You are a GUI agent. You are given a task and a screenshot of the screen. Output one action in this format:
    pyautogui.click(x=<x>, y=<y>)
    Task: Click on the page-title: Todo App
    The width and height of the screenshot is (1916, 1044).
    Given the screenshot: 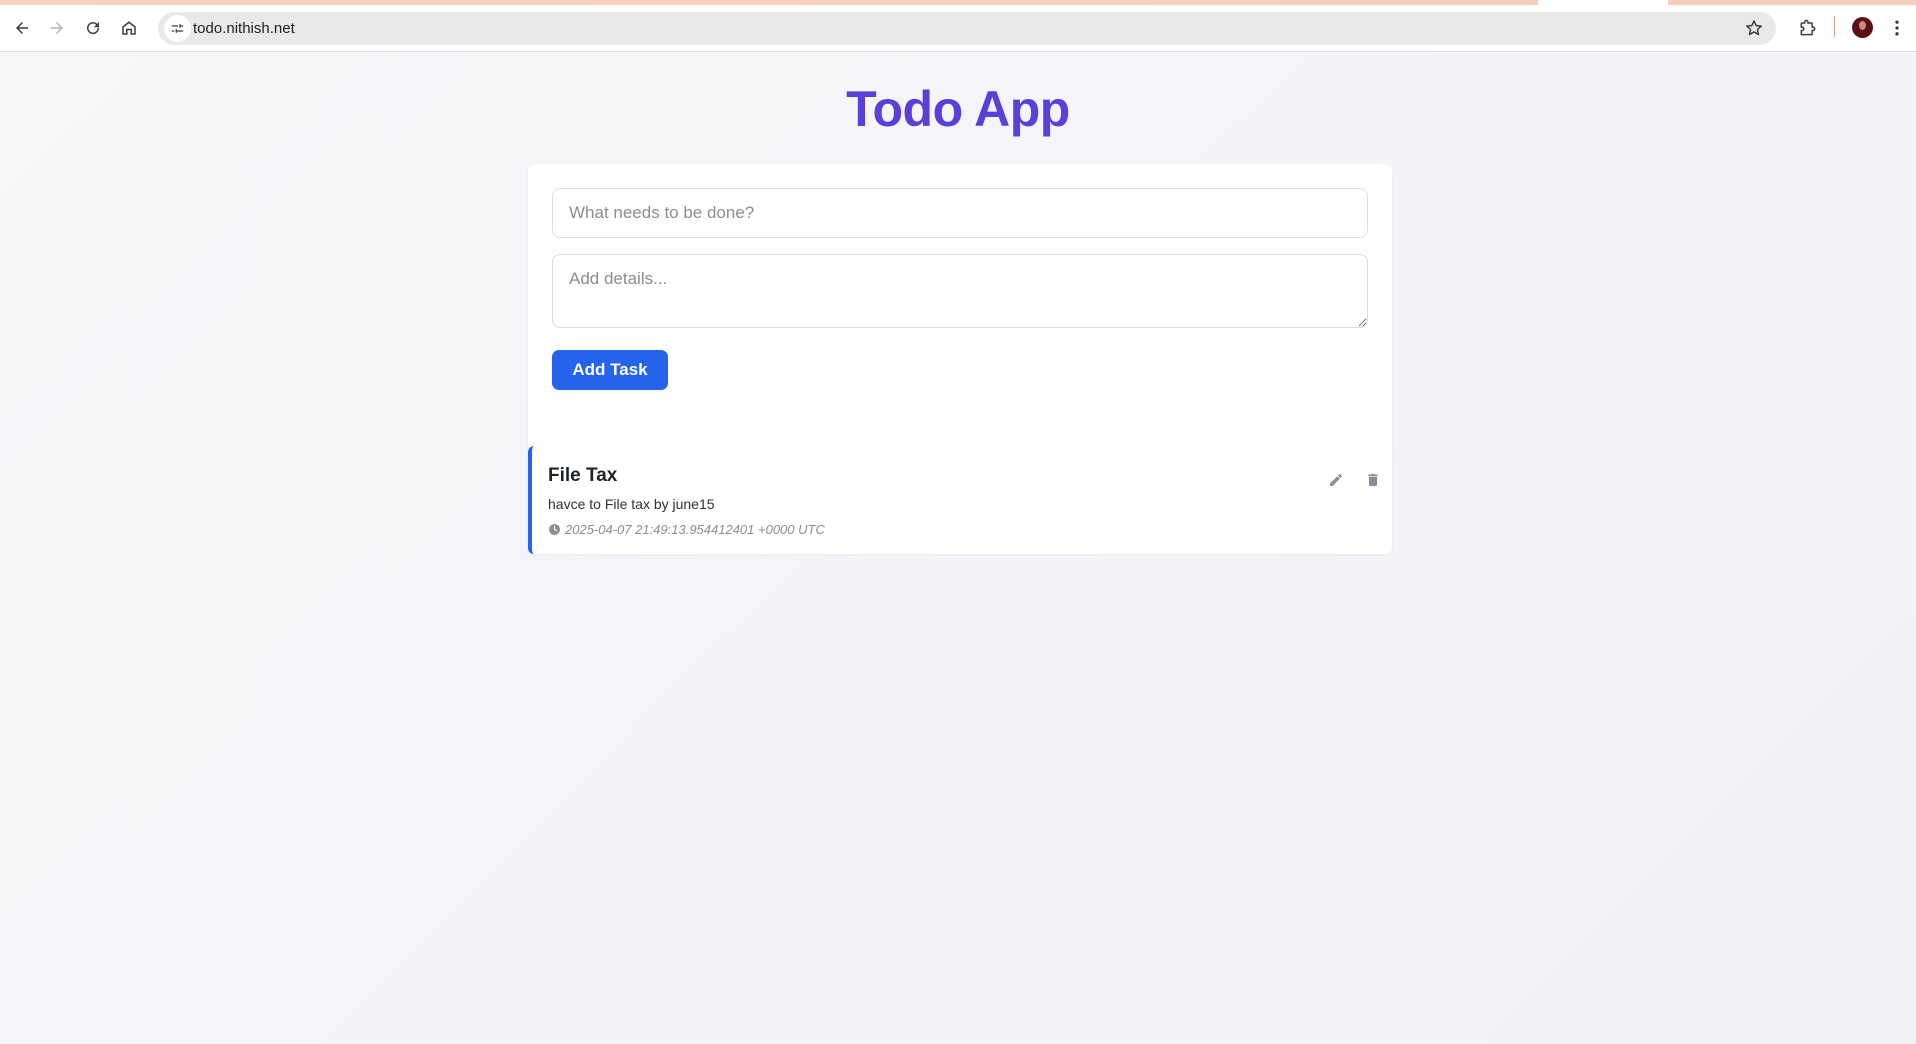 What is the action you would take?
    pyautogui.click(x=958, y=109)
    